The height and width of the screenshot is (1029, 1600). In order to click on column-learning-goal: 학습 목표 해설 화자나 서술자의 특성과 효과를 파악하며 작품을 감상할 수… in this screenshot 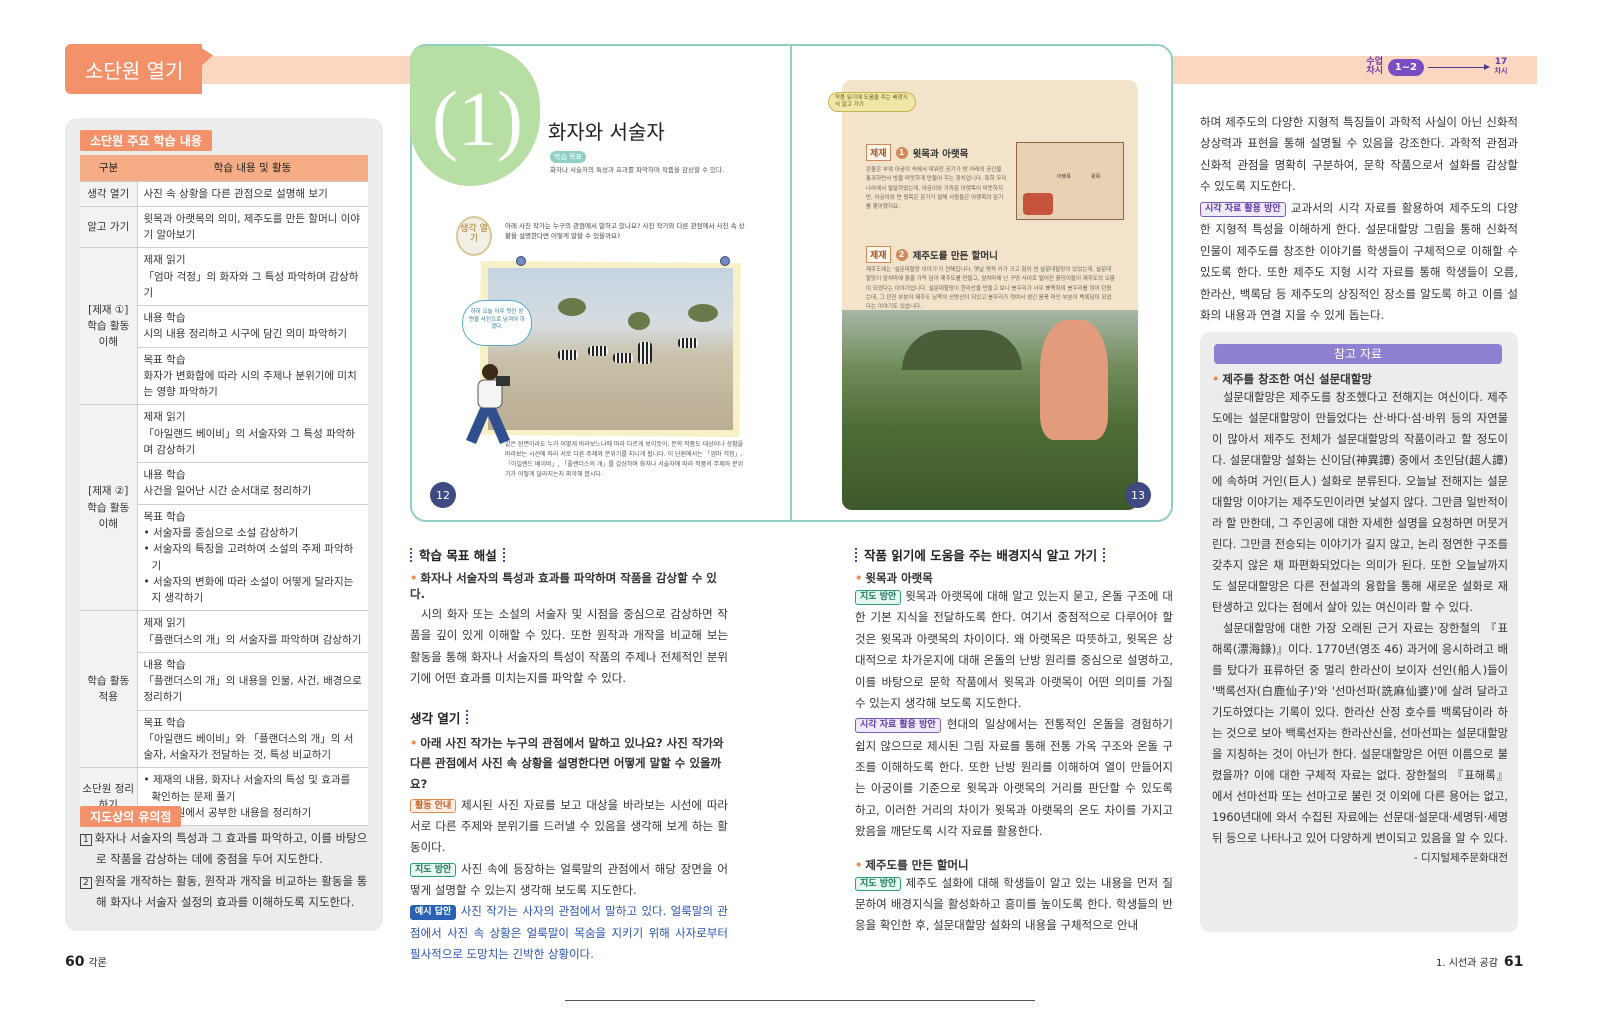, I will do `click(569, 755)`.